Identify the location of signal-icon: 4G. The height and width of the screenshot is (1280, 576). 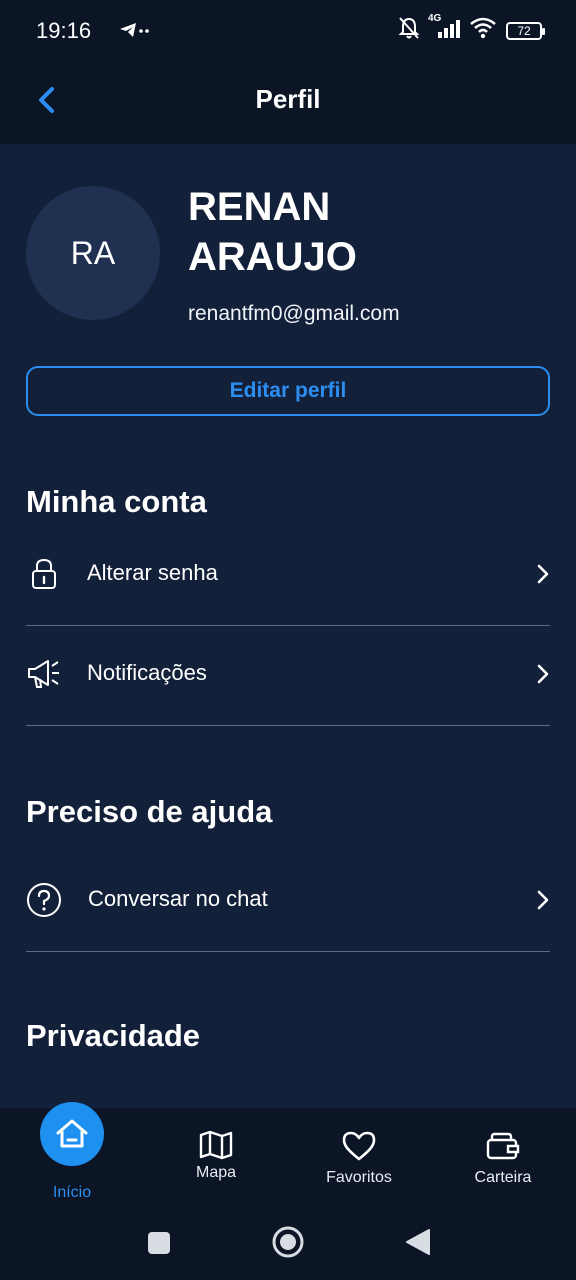
(444, 28).